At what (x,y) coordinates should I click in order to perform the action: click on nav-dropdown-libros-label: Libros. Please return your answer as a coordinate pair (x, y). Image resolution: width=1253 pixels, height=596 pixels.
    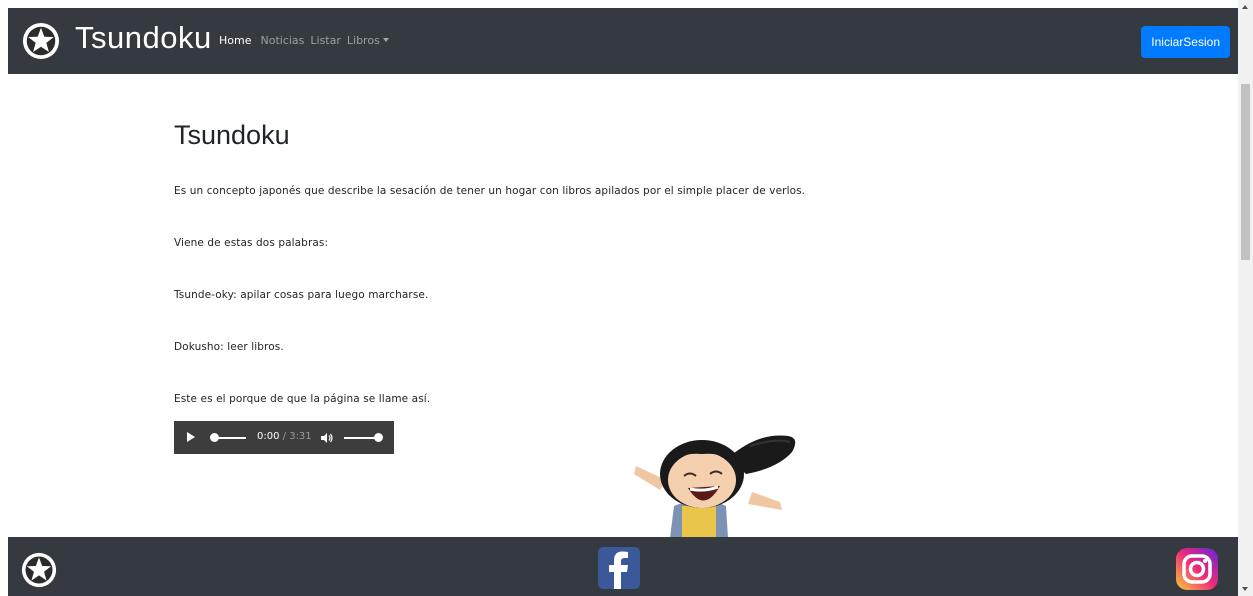
    Looking at the image, I should click on (363, 40).